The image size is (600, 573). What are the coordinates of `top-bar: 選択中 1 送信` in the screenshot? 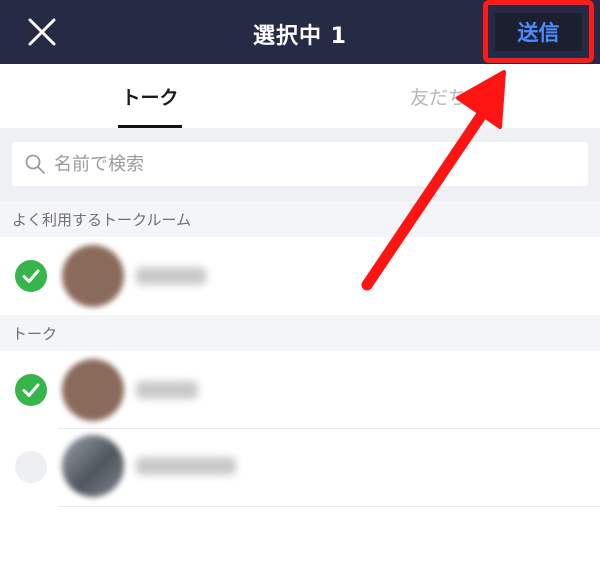 It's located at (300, 32).